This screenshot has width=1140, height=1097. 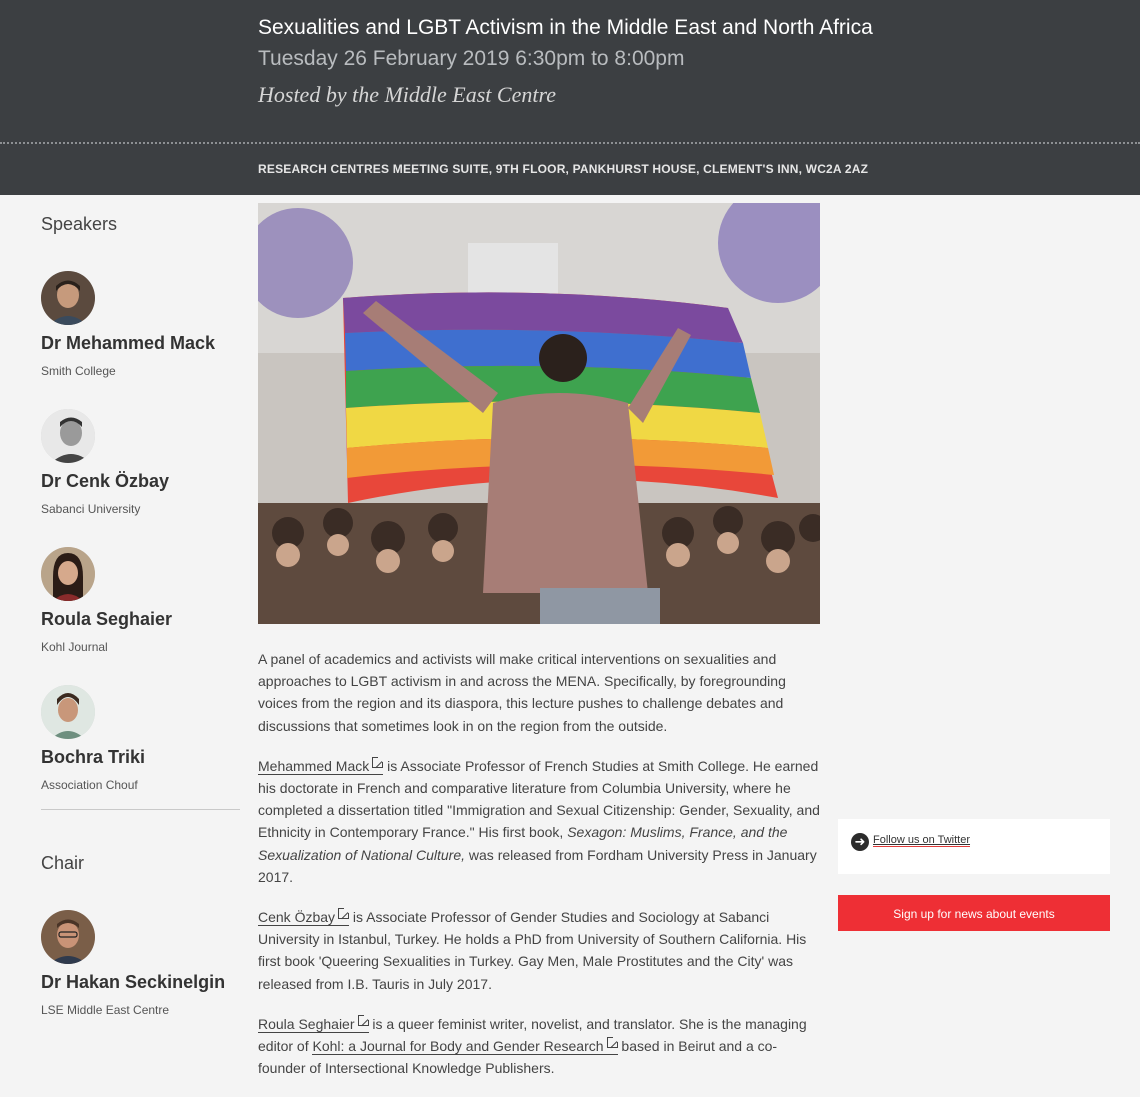 I want to click on speaker-card: Bochra Triki Association Chouf, so click(x=141, y=745).